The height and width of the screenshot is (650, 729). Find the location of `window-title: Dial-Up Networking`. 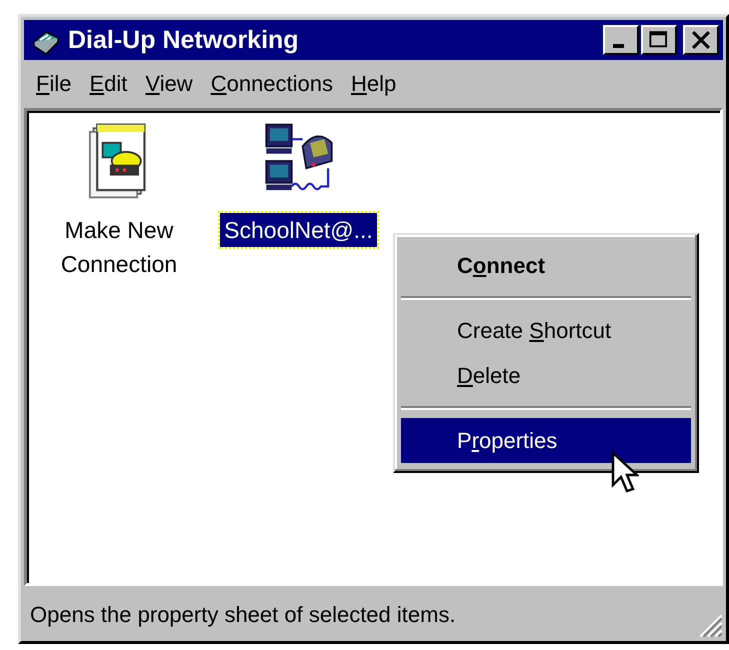

window-title: Dial-Up Networking is located at coordinates (184, 40).